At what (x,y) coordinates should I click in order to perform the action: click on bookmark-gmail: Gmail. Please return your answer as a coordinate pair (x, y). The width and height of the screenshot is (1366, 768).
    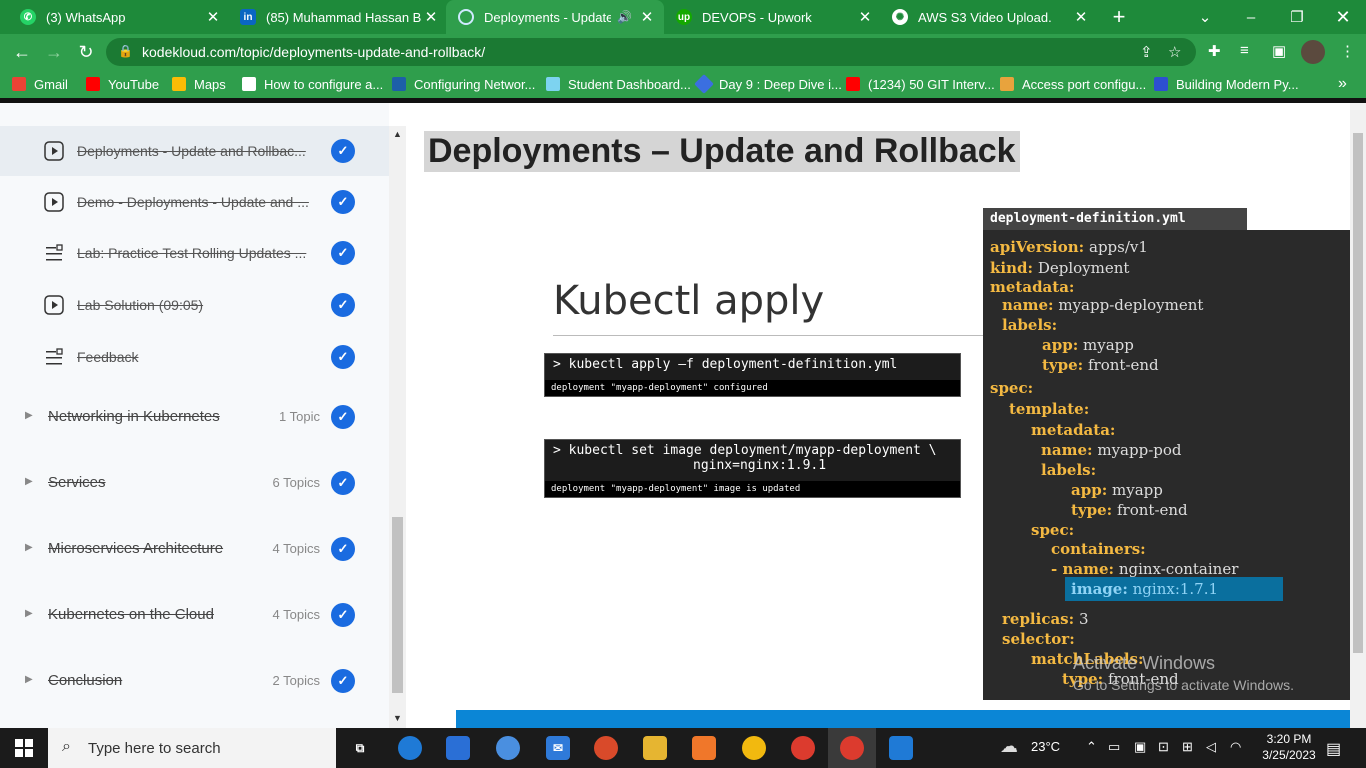
    Looking at the image, I should click on (40, 84).